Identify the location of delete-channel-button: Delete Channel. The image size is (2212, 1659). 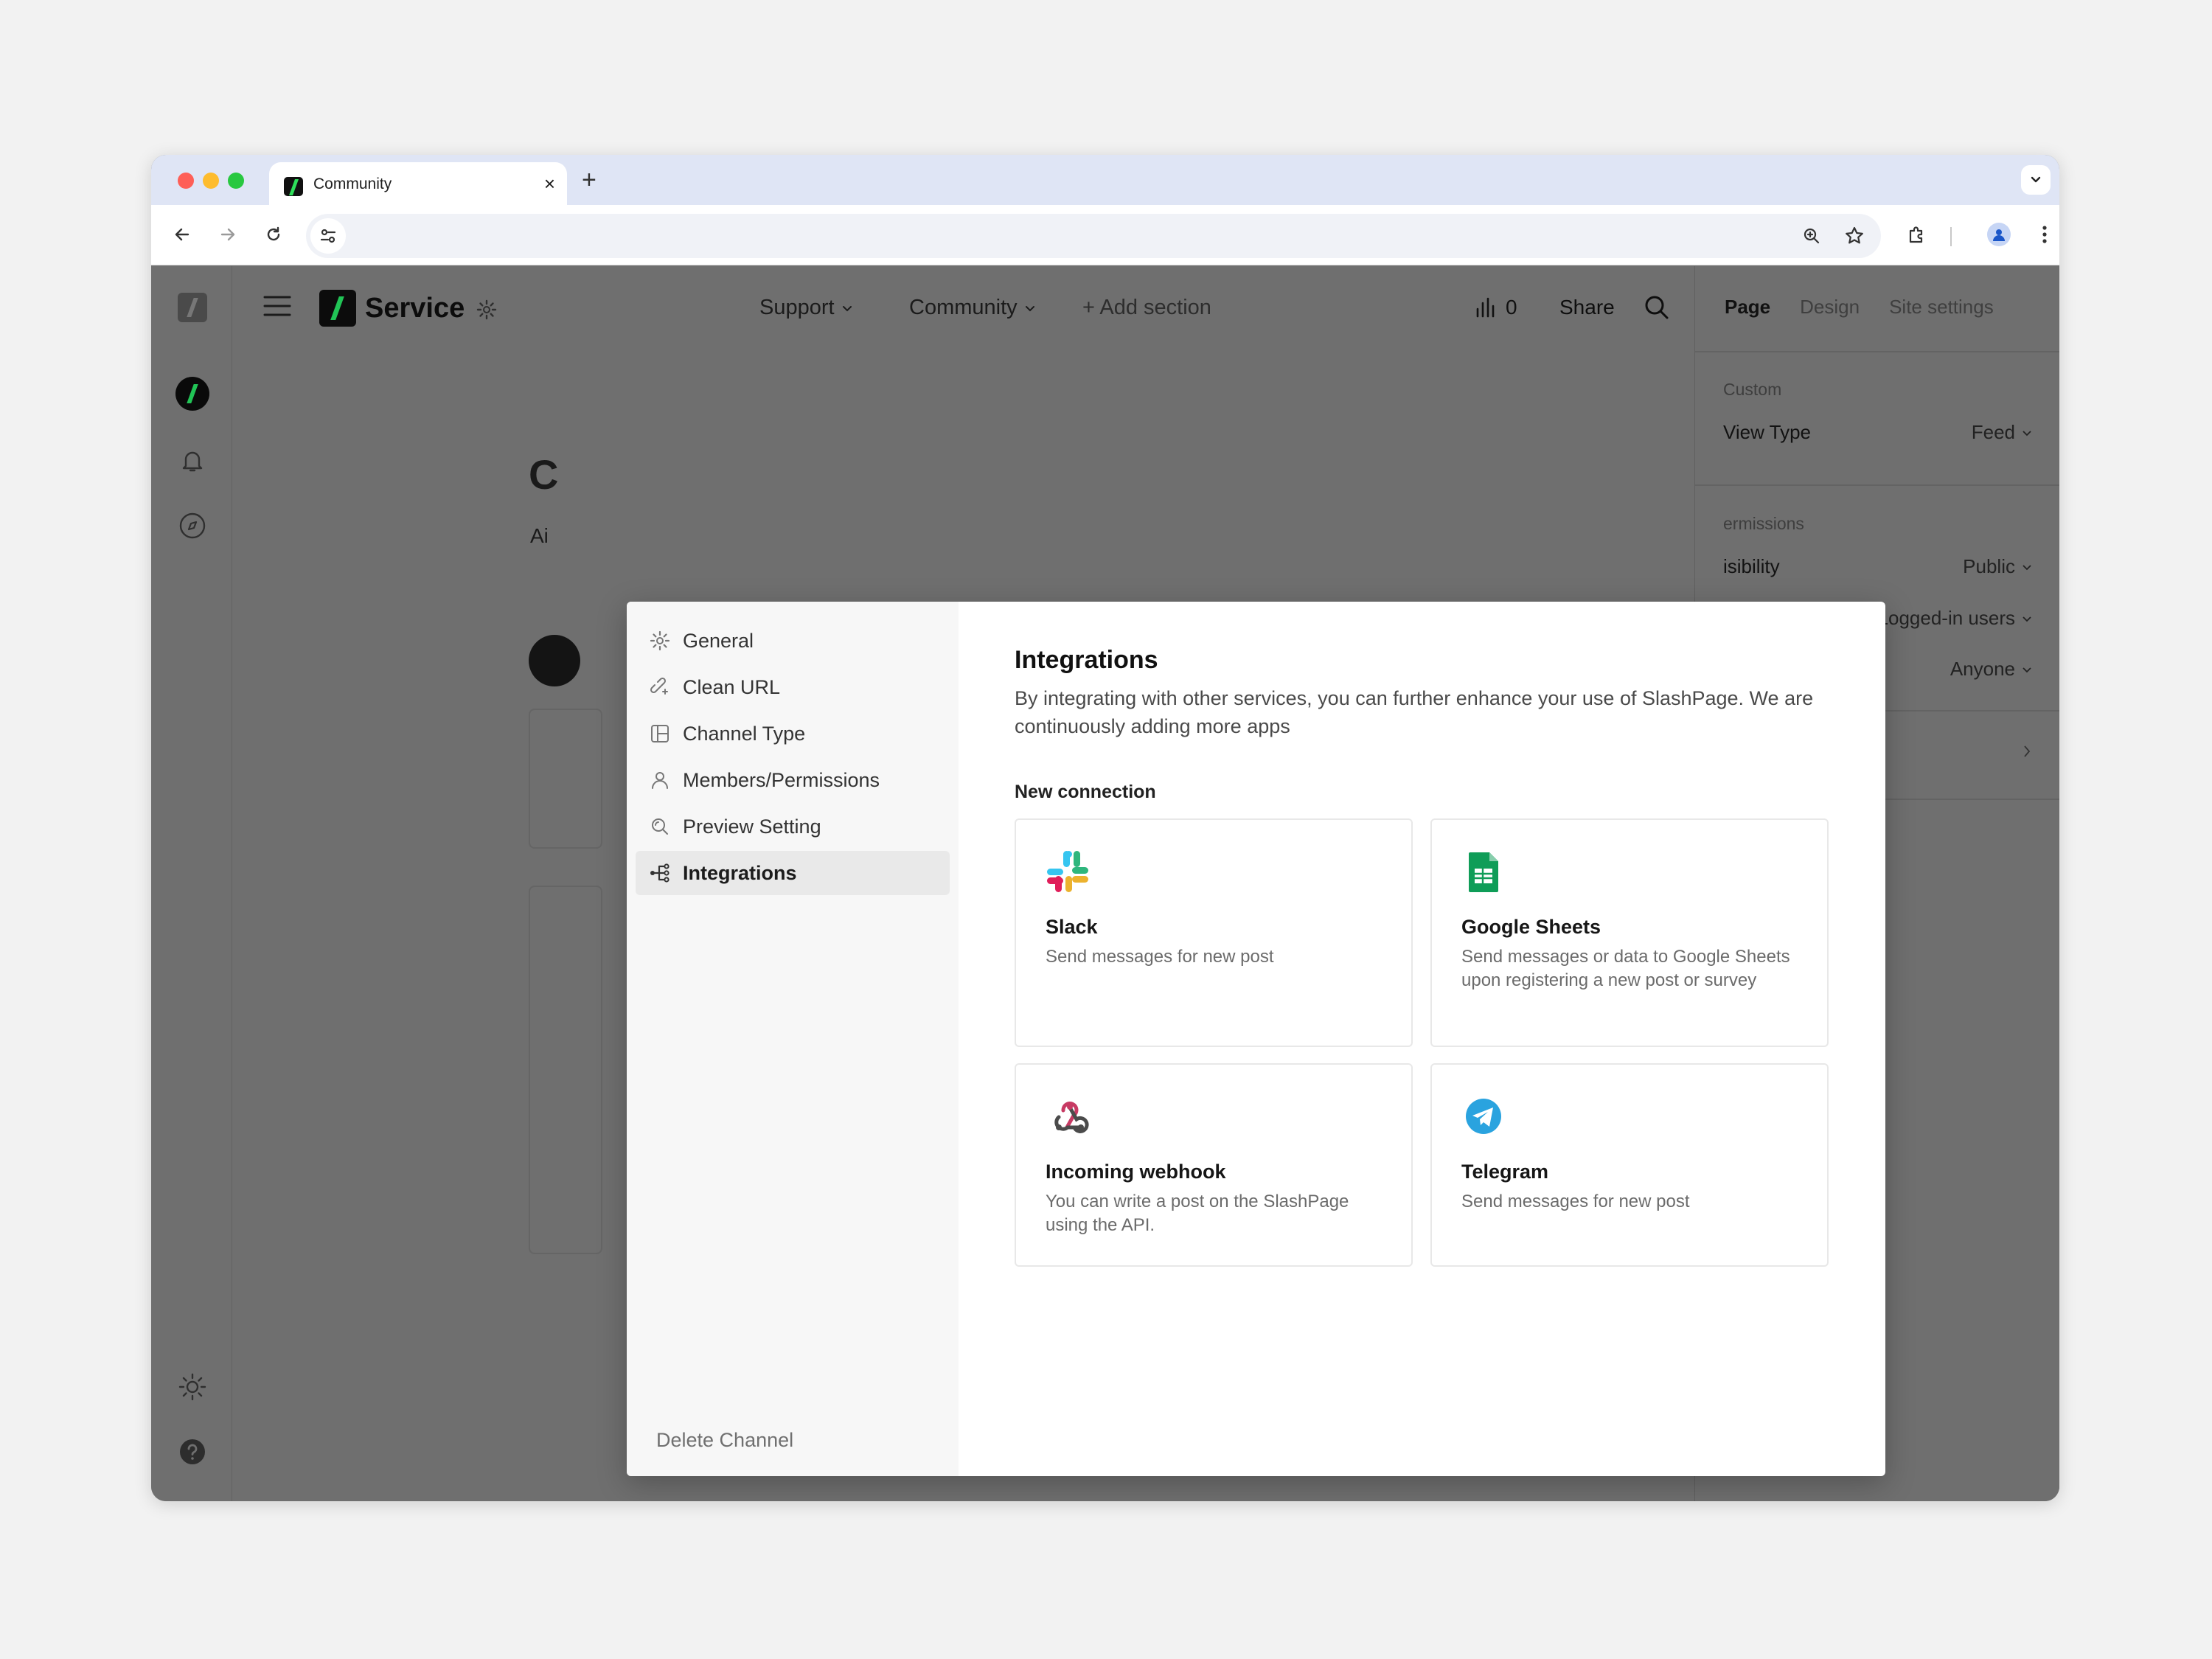
(724, 1440).